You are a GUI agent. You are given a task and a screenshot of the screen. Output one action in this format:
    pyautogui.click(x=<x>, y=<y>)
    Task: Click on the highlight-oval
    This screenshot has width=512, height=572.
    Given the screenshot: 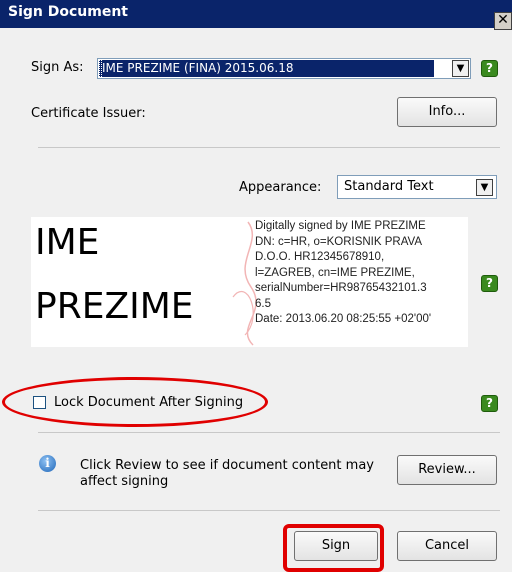 What is the action you would take?
    pyautogui.click(x=135, y=402)
    